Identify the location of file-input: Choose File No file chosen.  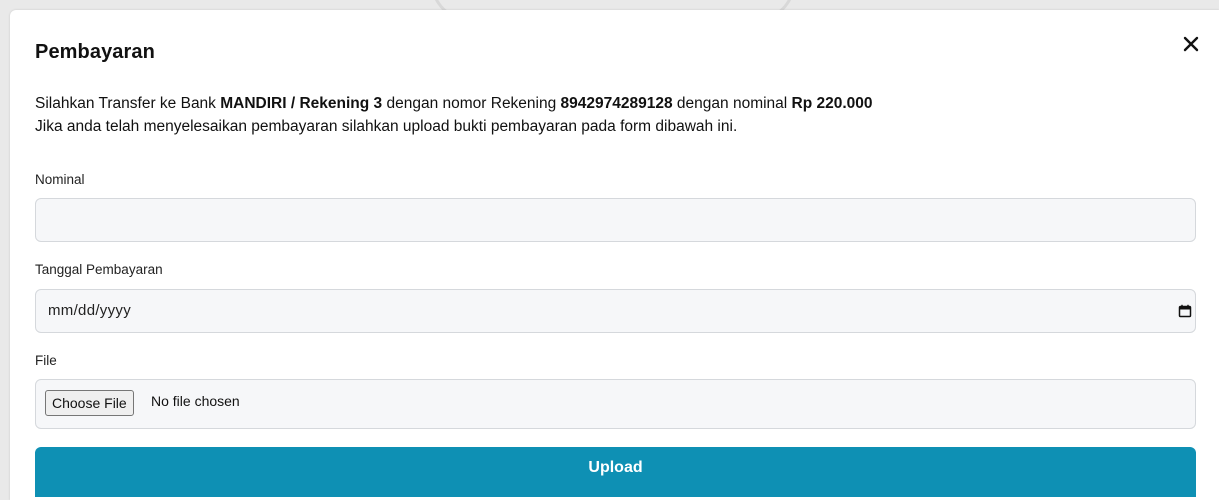
(615, 404).